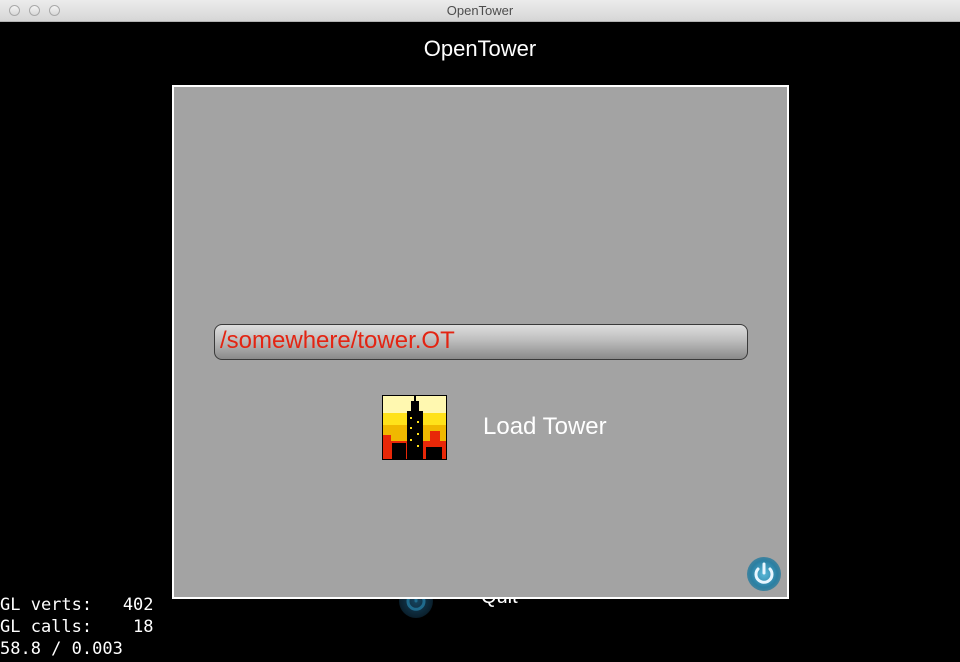  What do you see at coordinates (764, 574) in the screenshot?
I see `power-icon` at bounding box center [764, 574].